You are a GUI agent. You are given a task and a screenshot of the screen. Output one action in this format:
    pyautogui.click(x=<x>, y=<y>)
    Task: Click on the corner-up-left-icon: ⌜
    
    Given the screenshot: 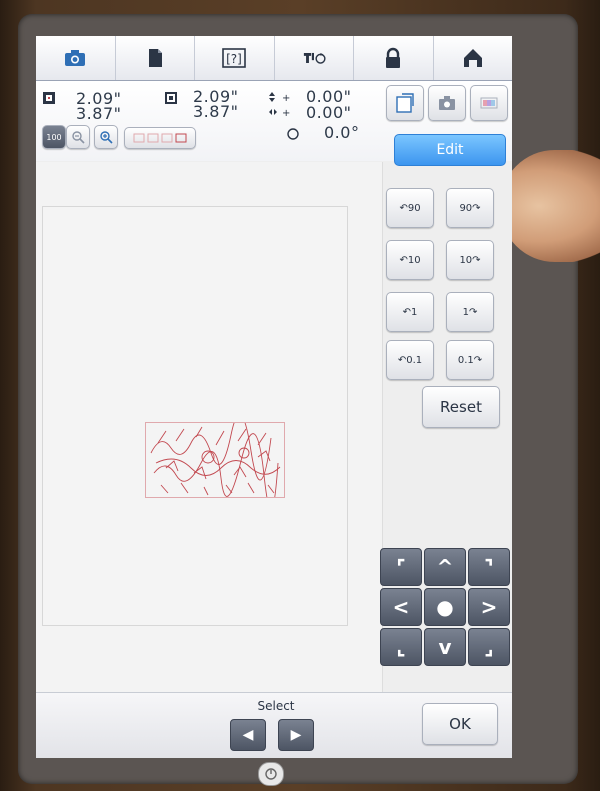 What is the action you would take?
    pyautogui.click(x=401, y=567)
    